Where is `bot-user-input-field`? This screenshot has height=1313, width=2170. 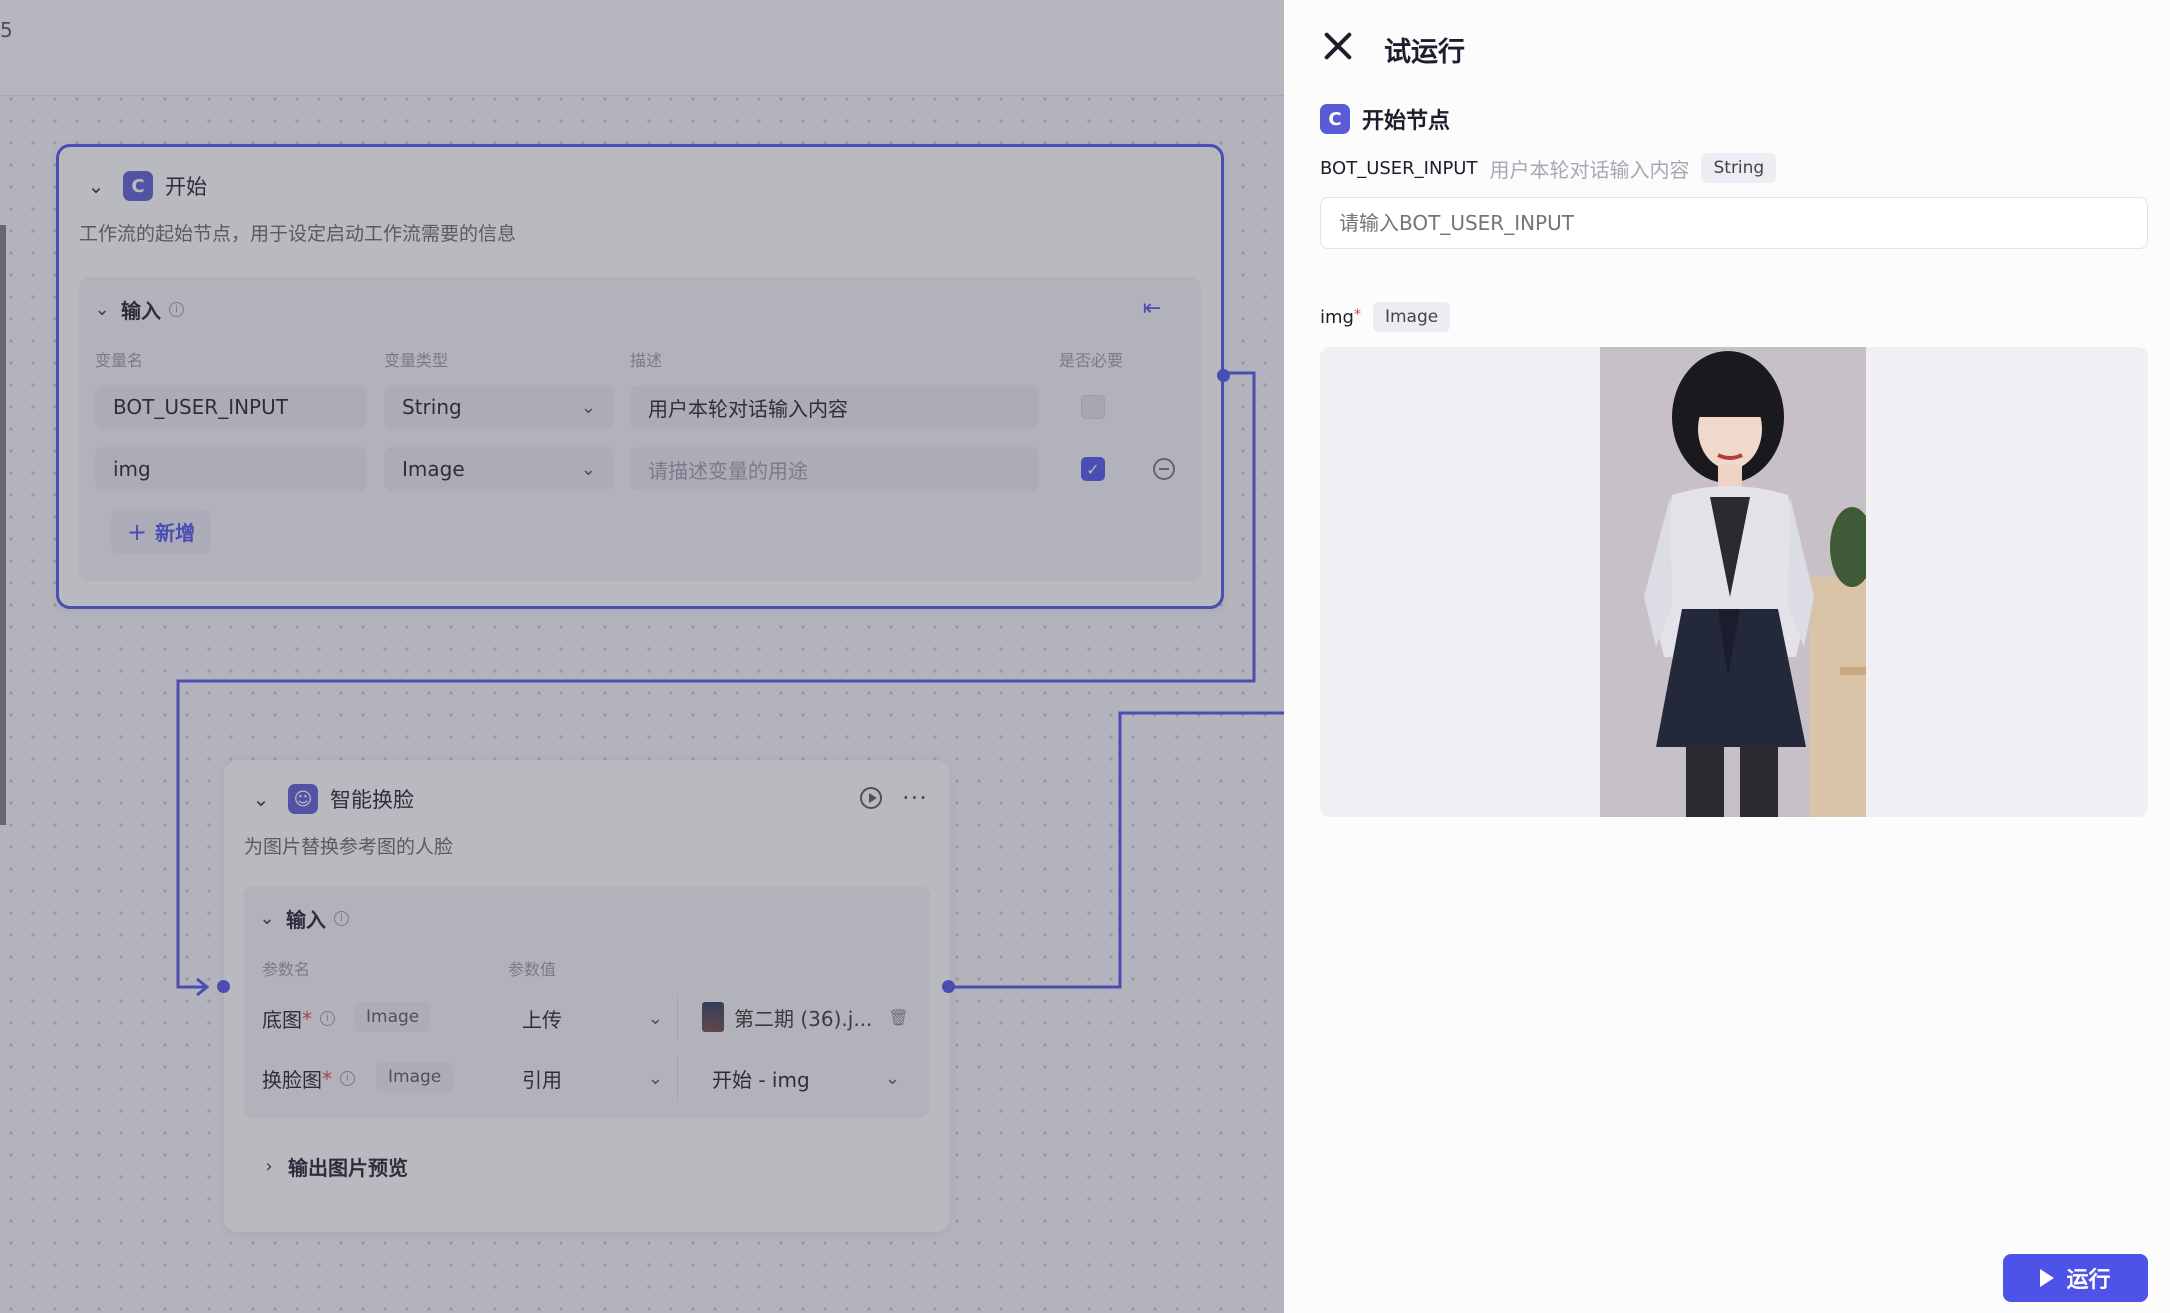
bot-user-input-field is located at coordinates (1734, 223).